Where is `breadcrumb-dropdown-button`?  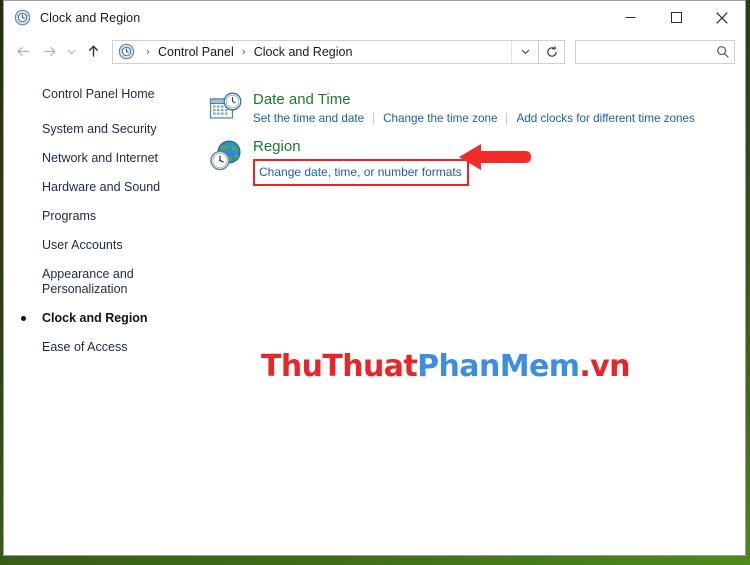
breadcrumb-dropdown-button is located at coordinates (524, 51).